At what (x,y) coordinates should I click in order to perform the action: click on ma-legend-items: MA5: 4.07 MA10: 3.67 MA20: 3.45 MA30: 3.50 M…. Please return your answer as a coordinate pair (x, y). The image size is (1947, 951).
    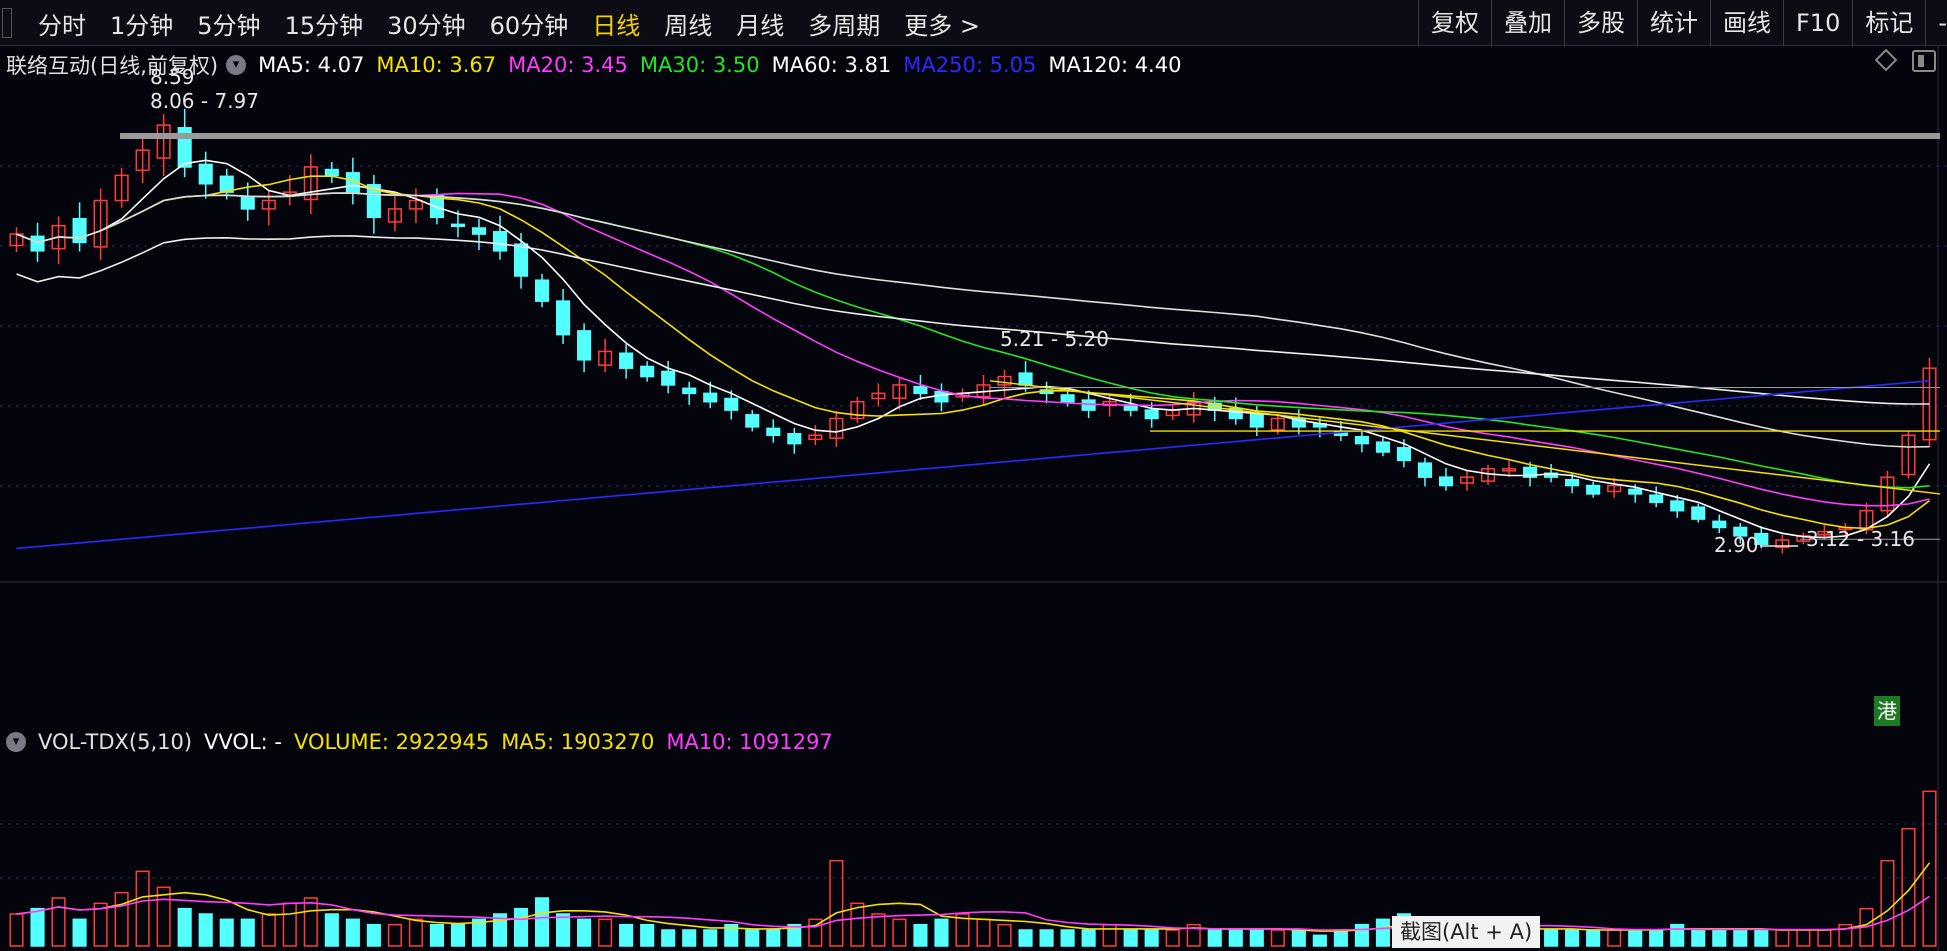
    Looking at the image, I should click on (725, 65).